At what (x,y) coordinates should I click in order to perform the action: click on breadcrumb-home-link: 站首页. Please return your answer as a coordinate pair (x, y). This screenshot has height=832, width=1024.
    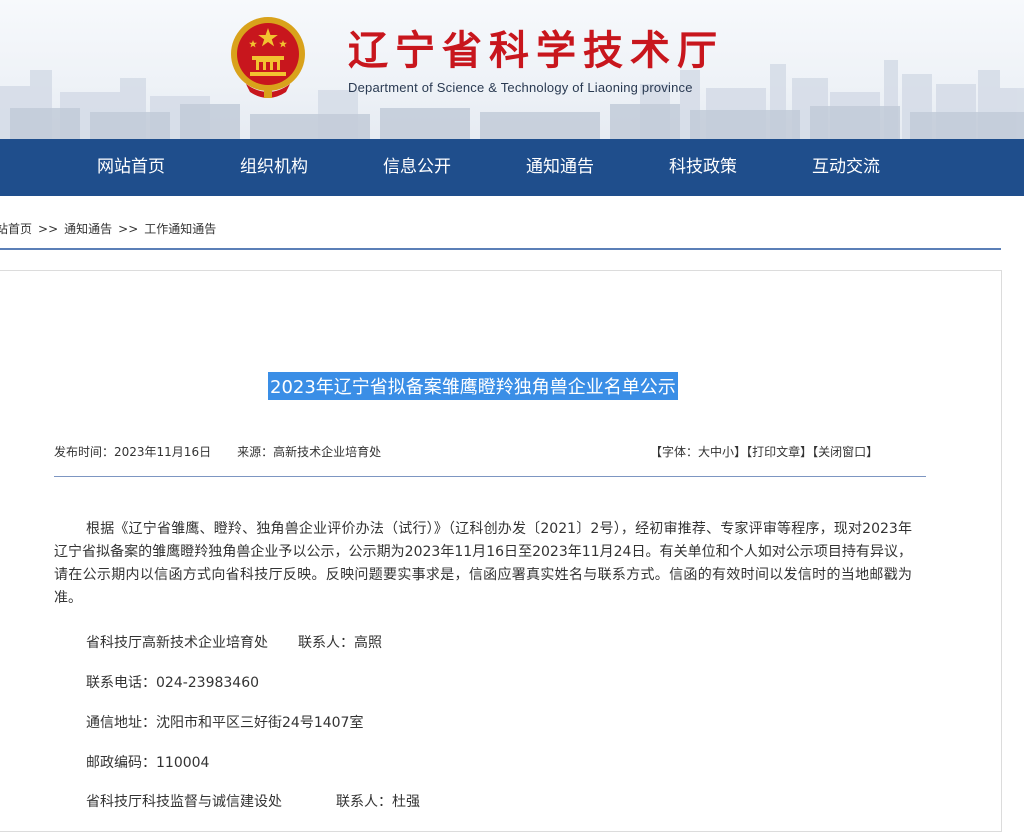
    Looking at the image, I should click on (16, 229).